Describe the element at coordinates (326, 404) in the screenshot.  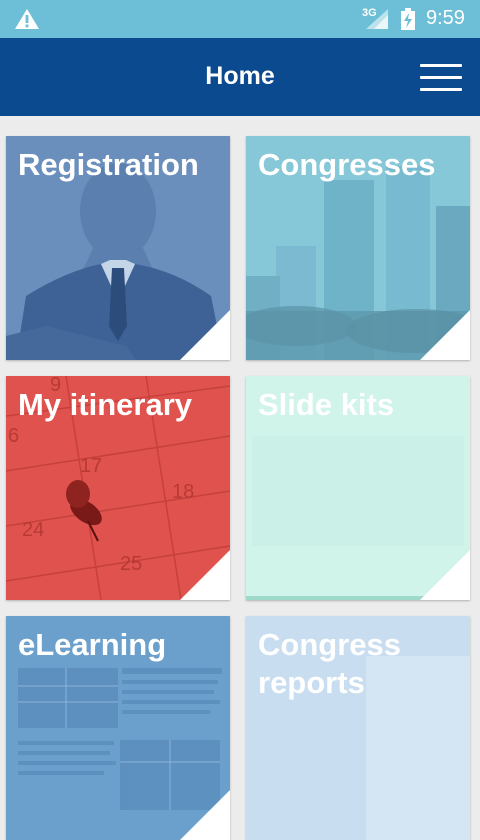
I see `tile-label: Slide kits` at that location.